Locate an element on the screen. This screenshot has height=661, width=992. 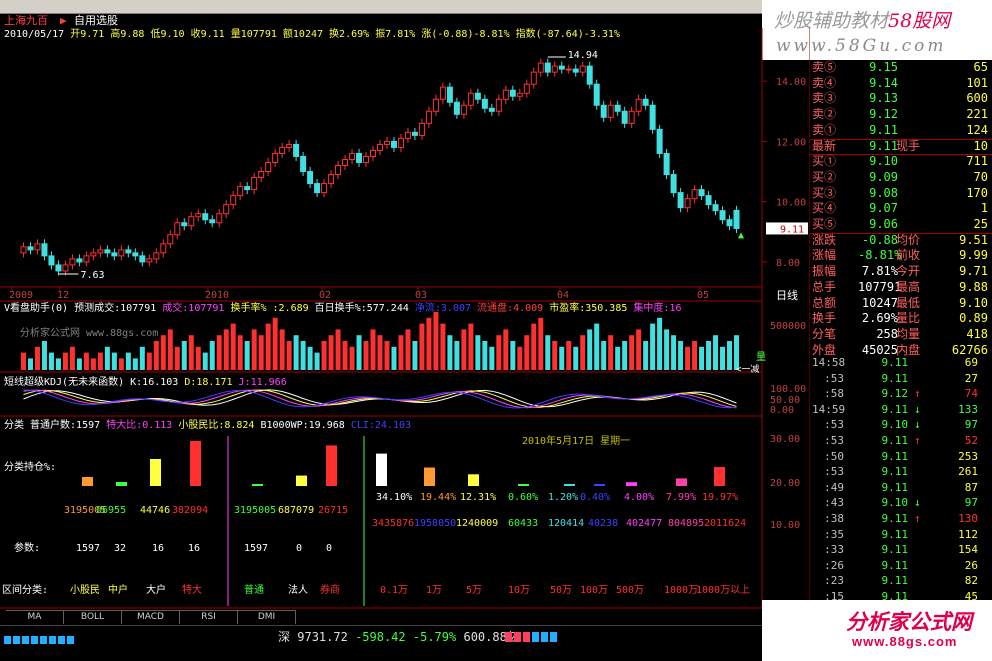
quote-sell-row: 卖⑤ 9.15 65 is located at coordinates (901, 68).